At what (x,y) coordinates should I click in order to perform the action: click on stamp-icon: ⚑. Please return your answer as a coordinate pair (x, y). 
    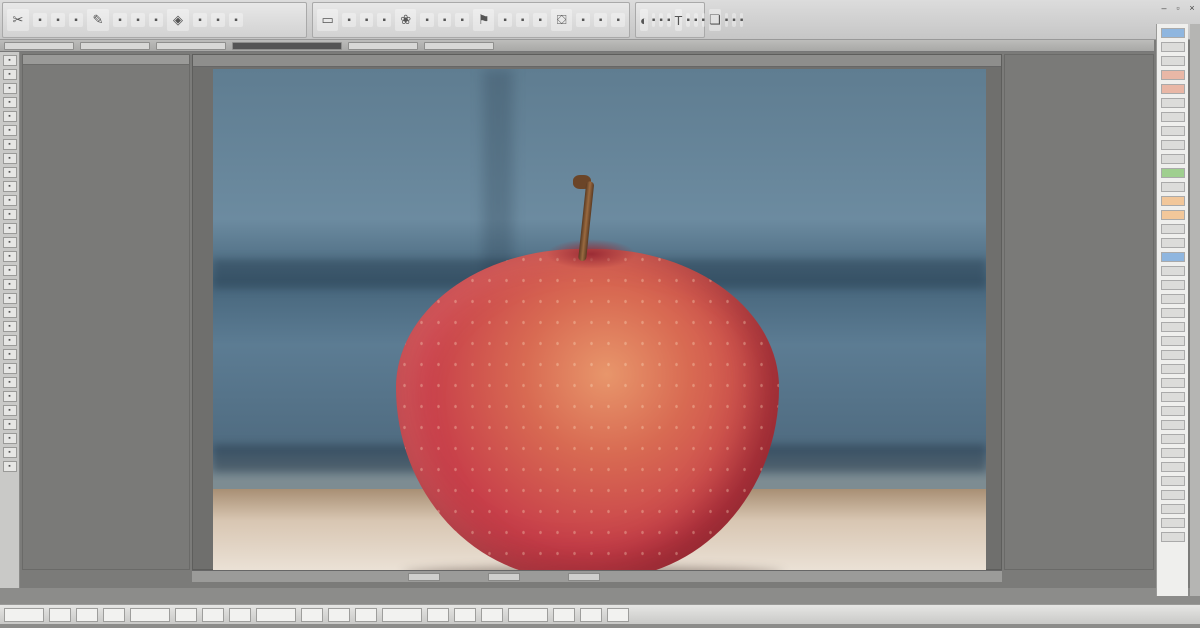
    Looking at the image, I should click on (484, 20).